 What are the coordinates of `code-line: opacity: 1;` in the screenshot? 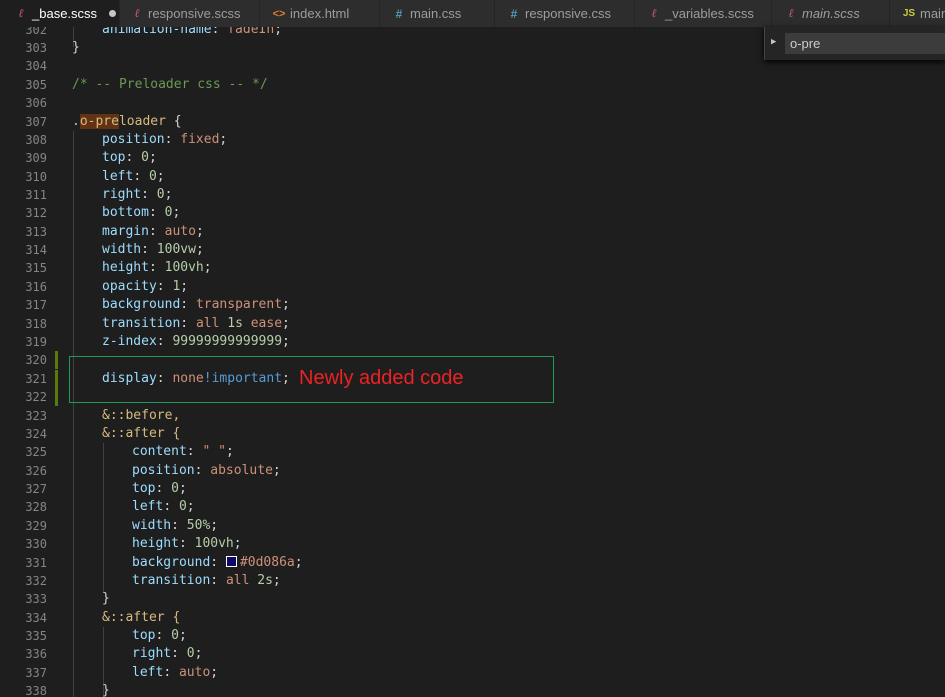 It's located at (145, 286).